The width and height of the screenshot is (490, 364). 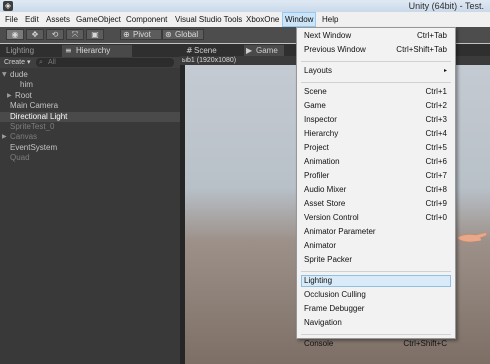 I want to click on hierarchy-item: ▶ Root, so click(x=90, y=96).